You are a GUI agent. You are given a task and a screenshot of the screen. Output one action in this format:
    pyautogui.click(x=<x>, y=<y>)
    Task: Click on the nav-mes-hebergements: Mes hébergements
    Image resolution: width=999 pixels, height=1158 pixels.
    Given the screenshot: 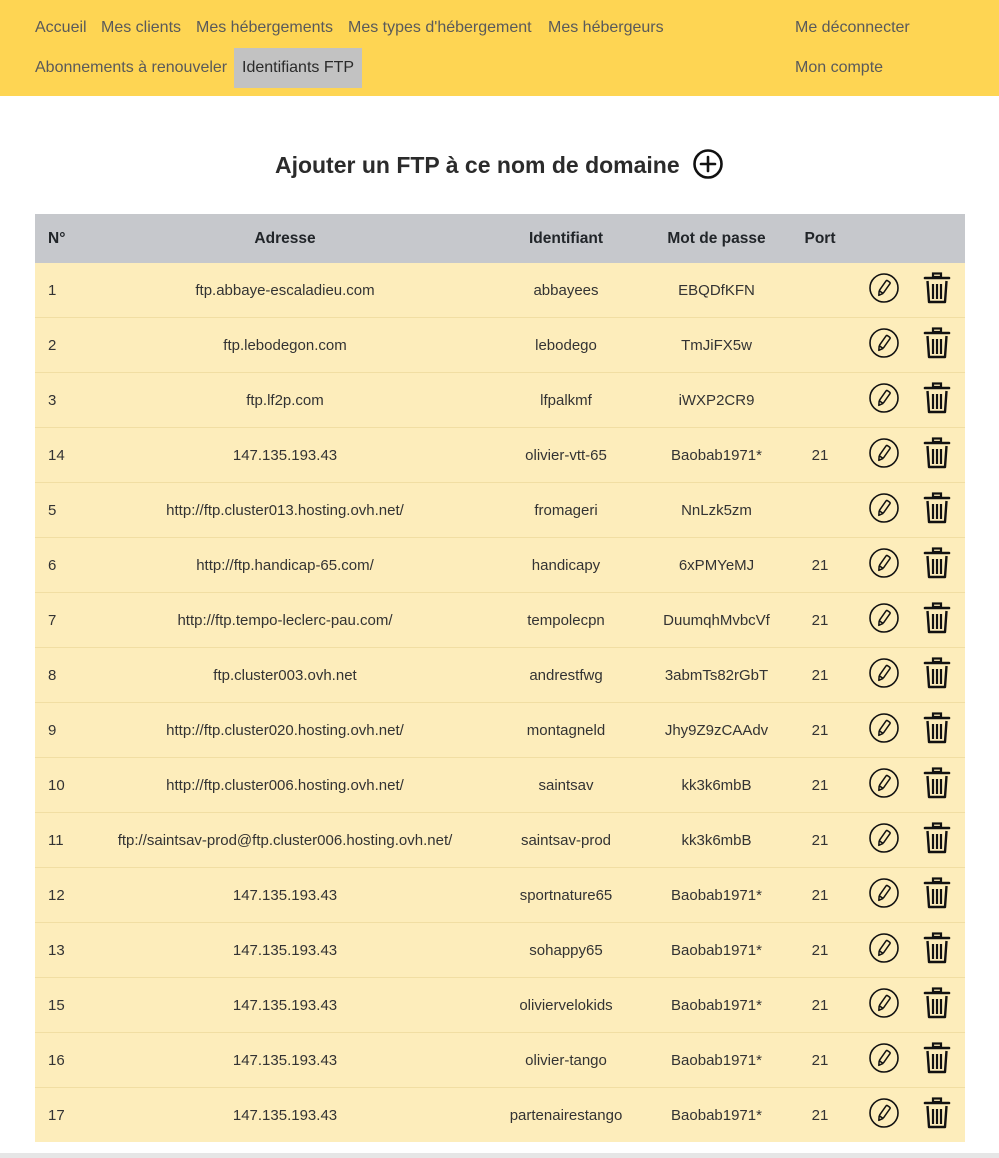 What is the action you would take?
    pyautogui.click(x=264, y=28)
    